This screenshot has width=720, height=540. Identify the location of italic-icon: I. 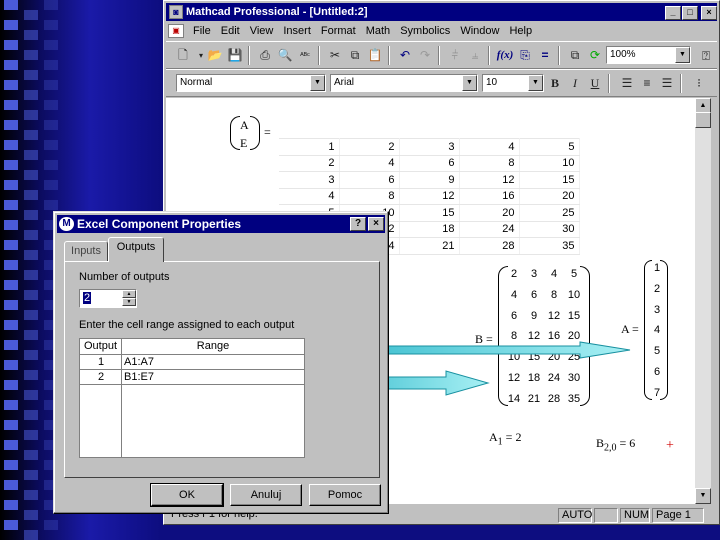
(575, 83).